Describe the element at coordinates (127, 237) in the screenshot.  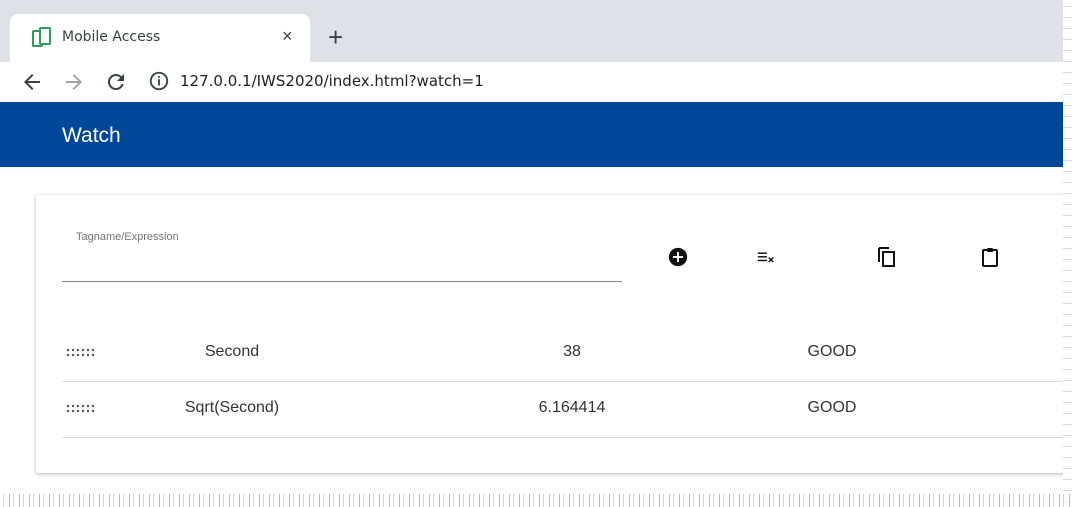
I see `tagname-field-label: Tagname/Expression` at that location.